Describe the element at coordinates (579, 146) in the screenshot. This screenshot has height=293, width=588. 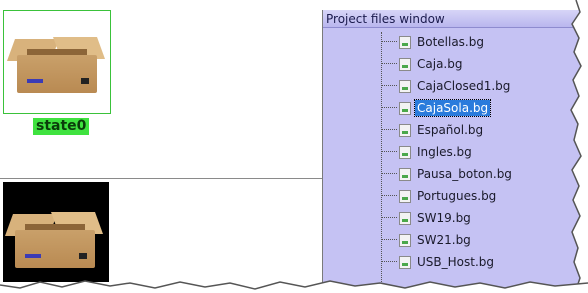
I see `torn-edge-right` at that location.